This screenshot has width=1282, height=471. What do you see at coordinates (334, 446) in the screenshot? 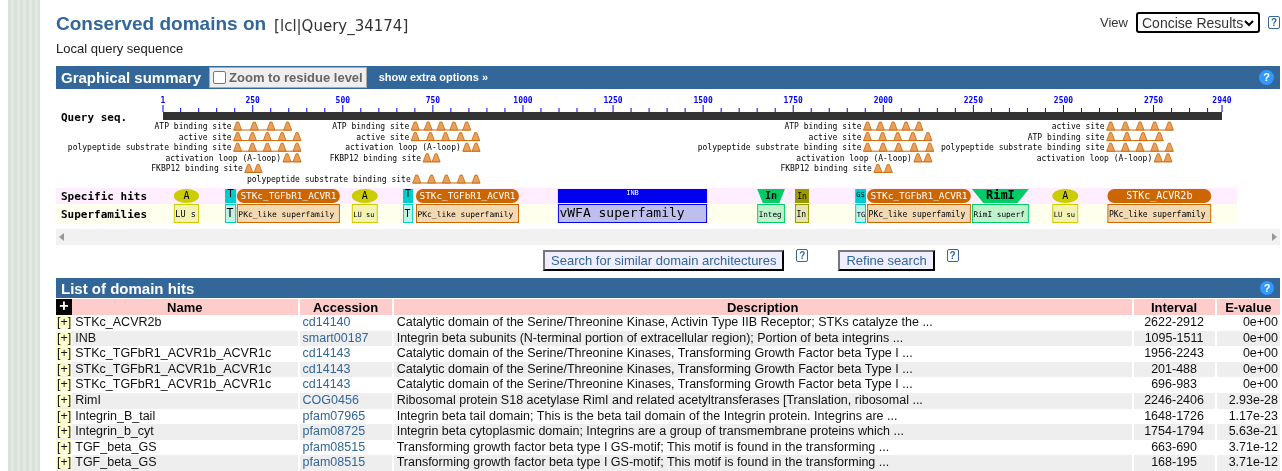
I see `accession-link: pfam08515` at bounding box center [334, 446].